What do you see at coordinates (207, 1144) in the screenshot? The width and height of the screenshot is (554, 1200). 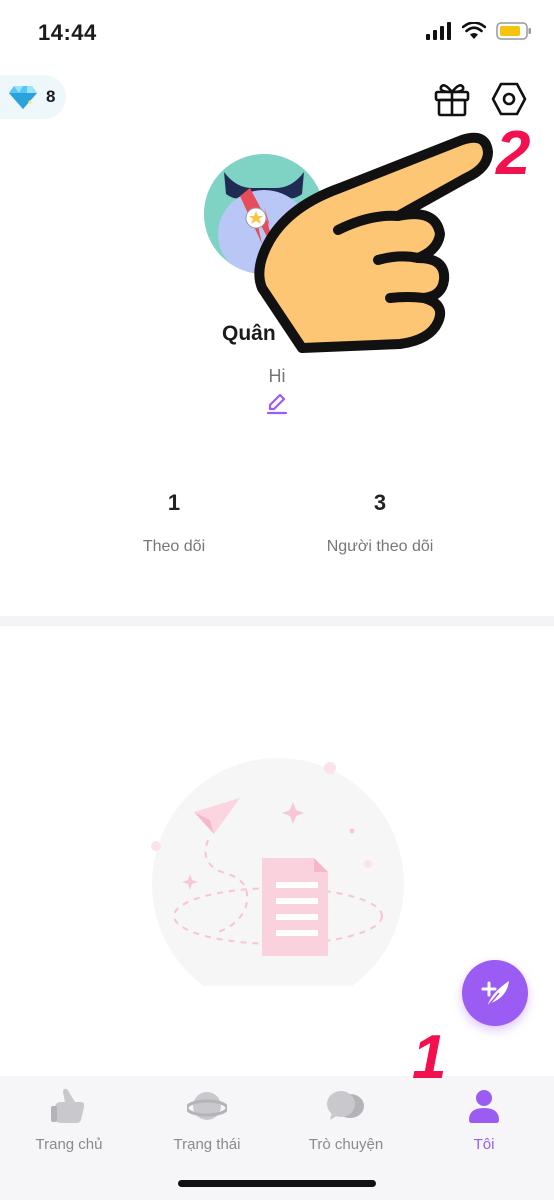 I see `nav-label-status: Trạng thái` at bounding box center [207, 1144].